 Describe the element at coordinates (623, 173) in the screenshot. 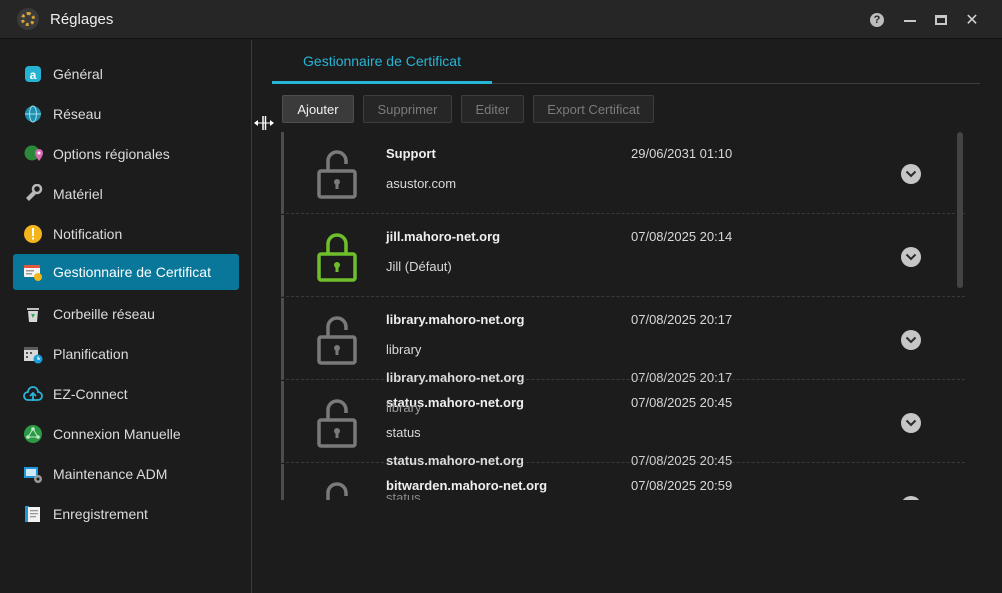

I see `certificate-row: Support 29/06/2031 01:10 asustor.com` at that location.